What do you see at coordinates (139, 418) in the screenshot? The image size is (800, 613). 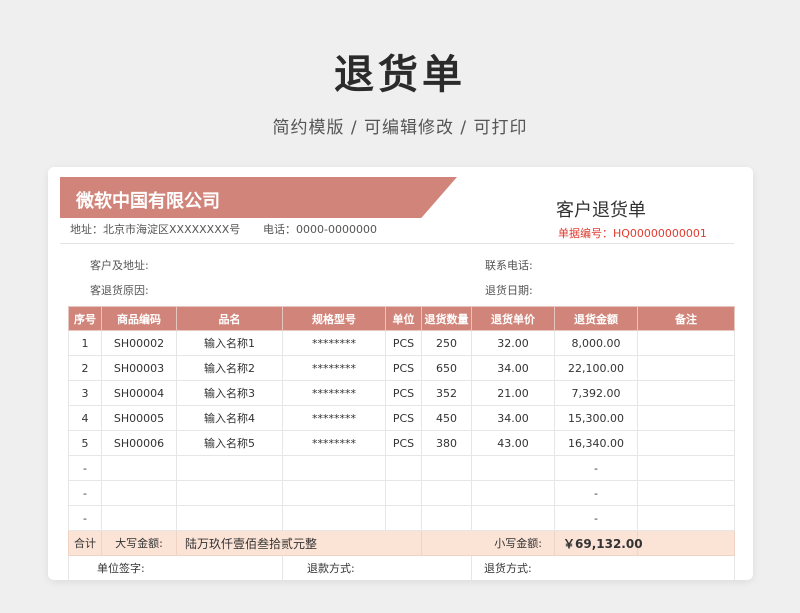 I see `table-cell: SH00005` at bounding box center [139, 418].